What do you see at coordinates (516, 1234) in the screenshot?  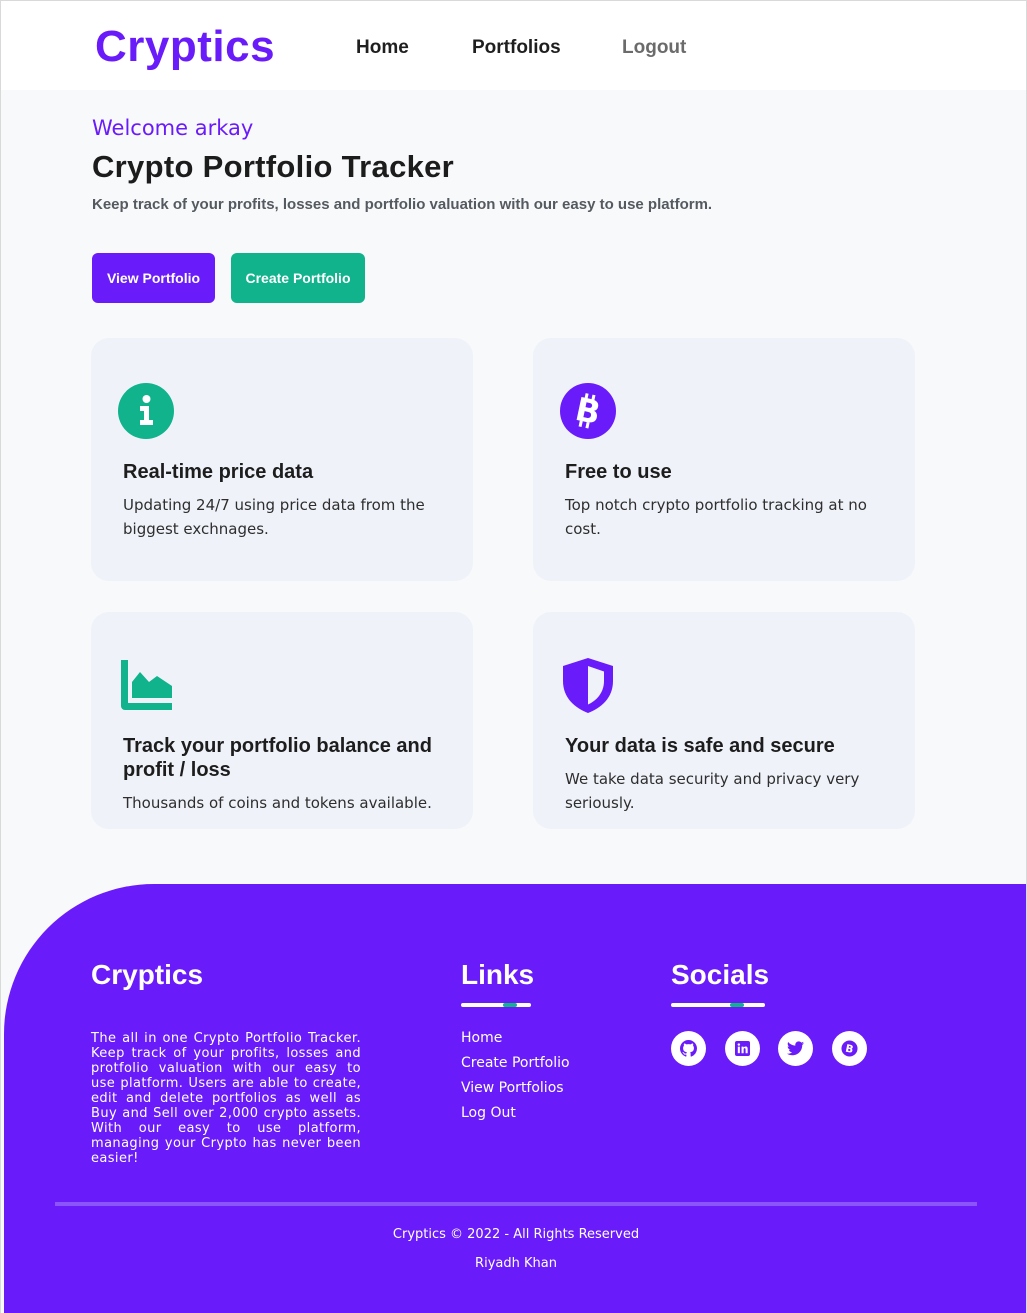 I see `copyright-text: Cryptics © 2022 - All Rights Reserved` at bounding box center [516, 1234].